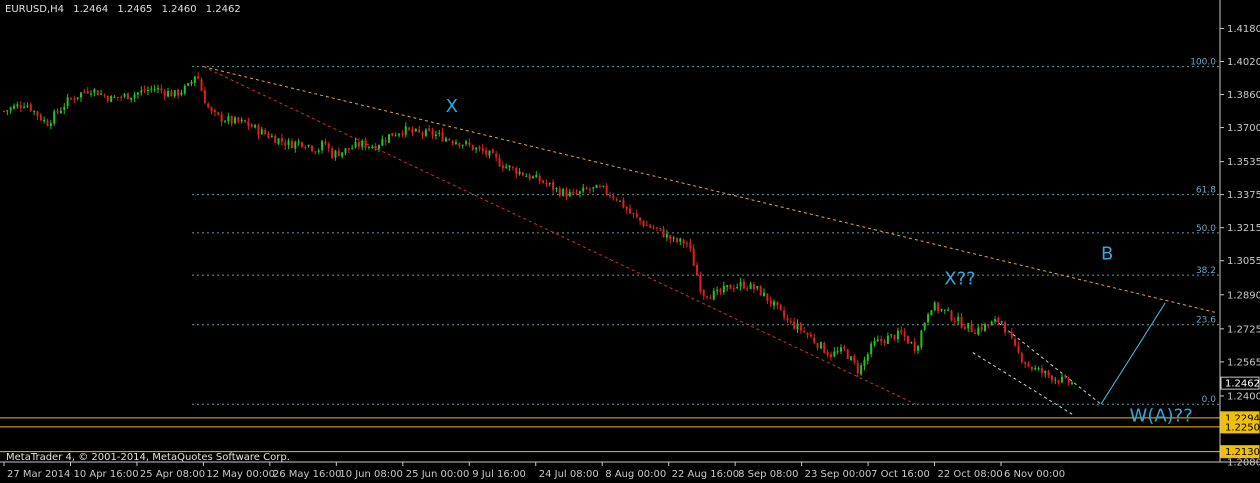 The height and width of the screenshot is (483, 1260). Describe the element at coordinates (371, 474) in the screenshot. I see `time-tick-label: 10 Jun 08:00` at that location.